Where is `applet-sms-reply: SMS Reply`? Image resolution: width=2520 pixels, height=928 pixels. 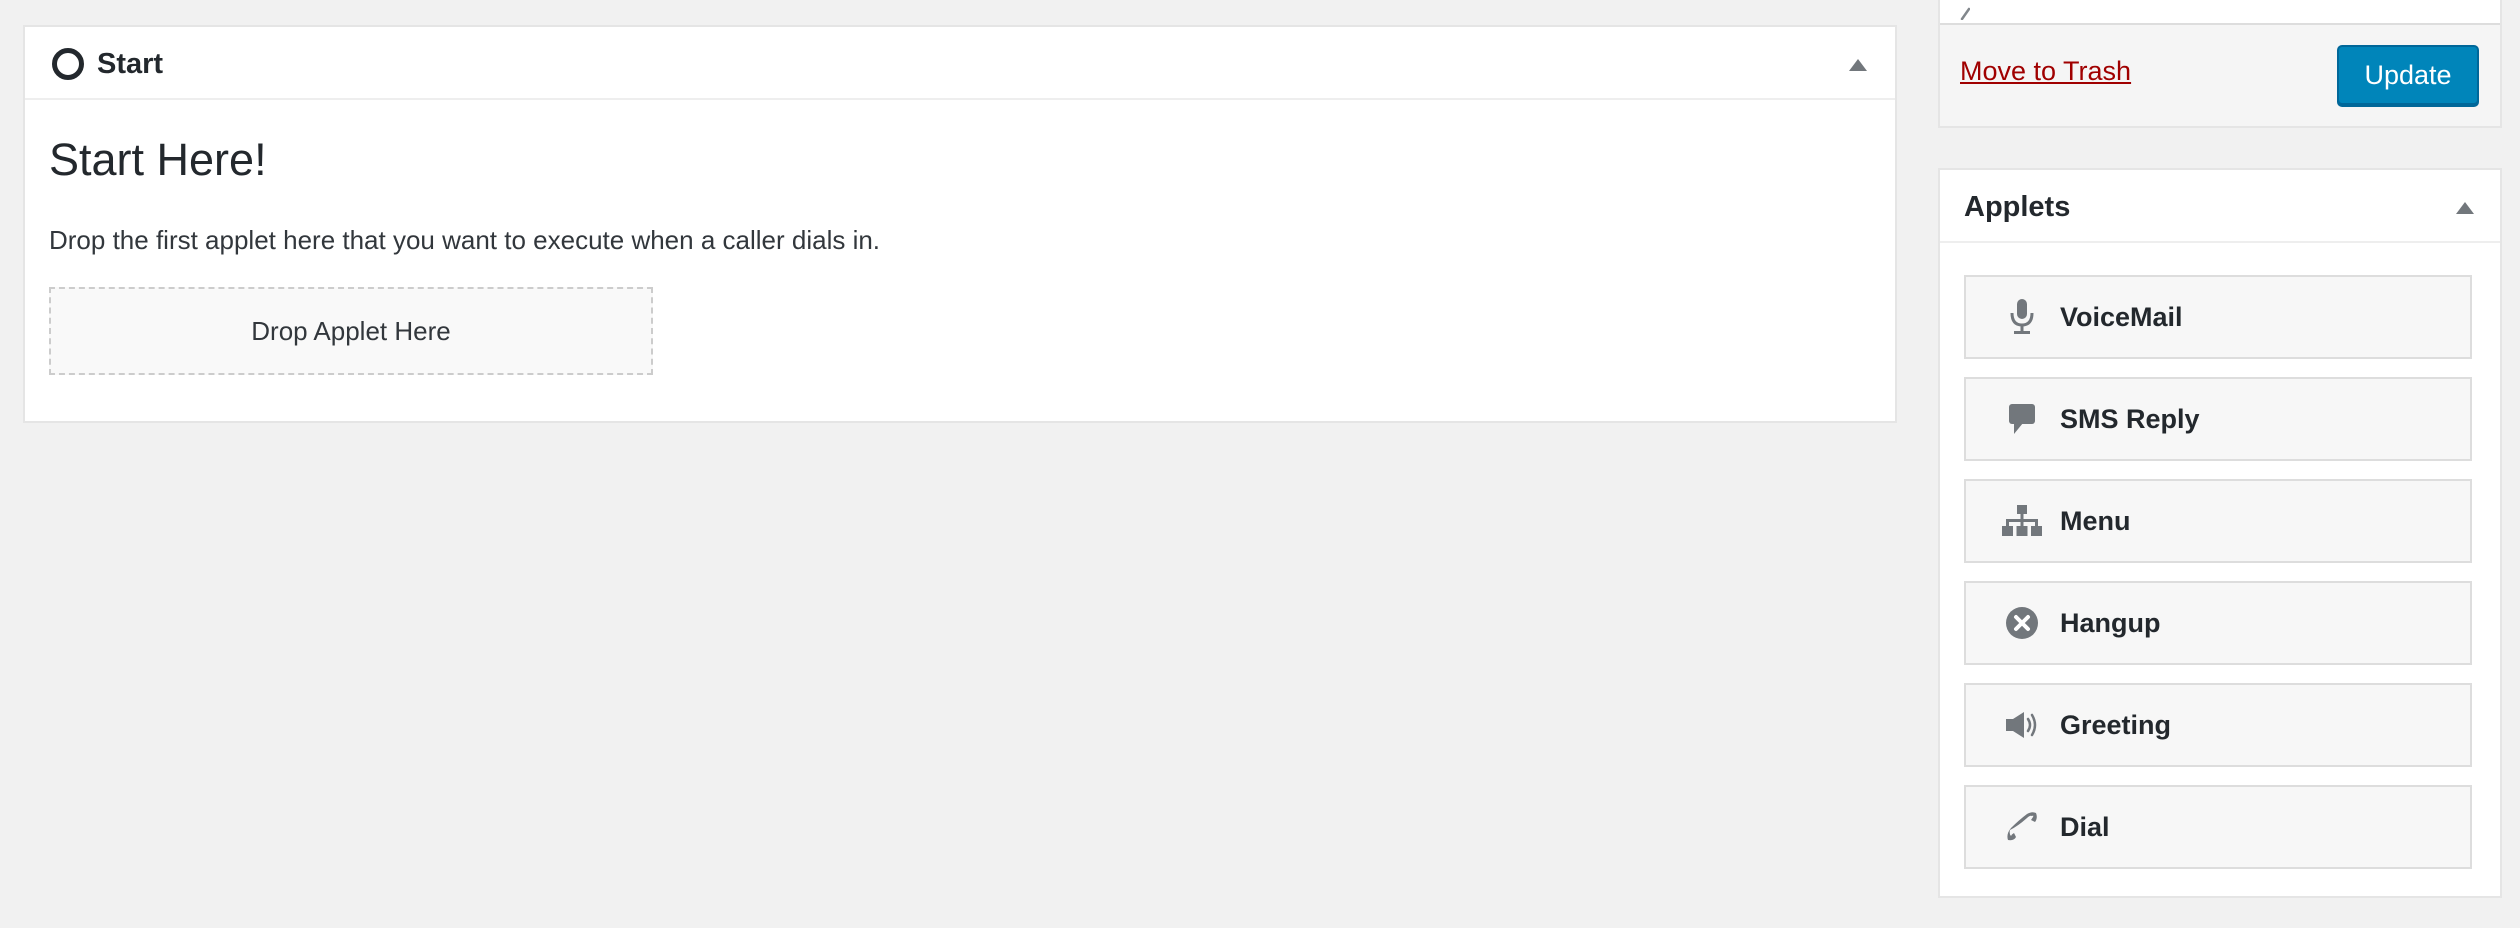
applet-sms-reply: SMS Reply is located at coordinates (2218, 419).